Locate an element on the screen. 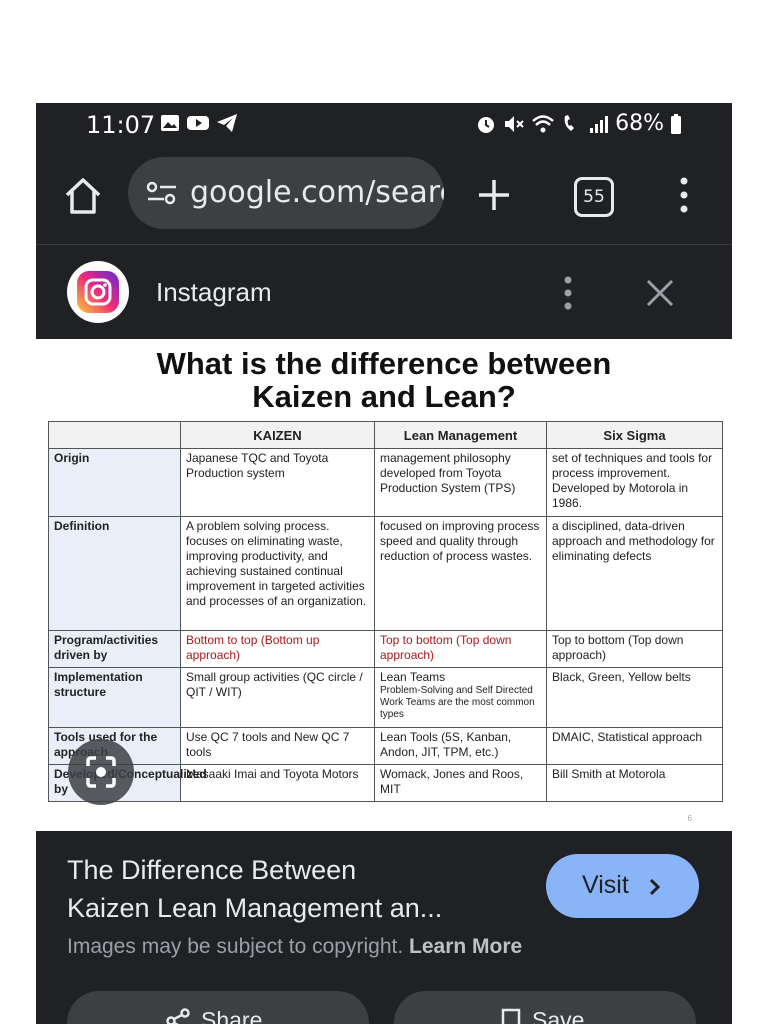 The height and width of the screenshot is (1024, 768). copyright-text: Images may be subject to copyright. is located at coordinates (235, 946).